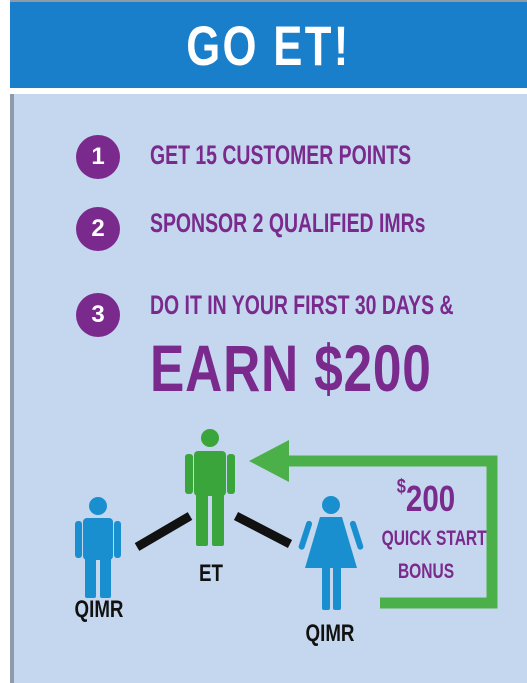 This screenshot has height=683, width=527. Describe the element at coordinates (99, 609) in the screenshot. I see `left-qimr-label: QIMR` at that location.